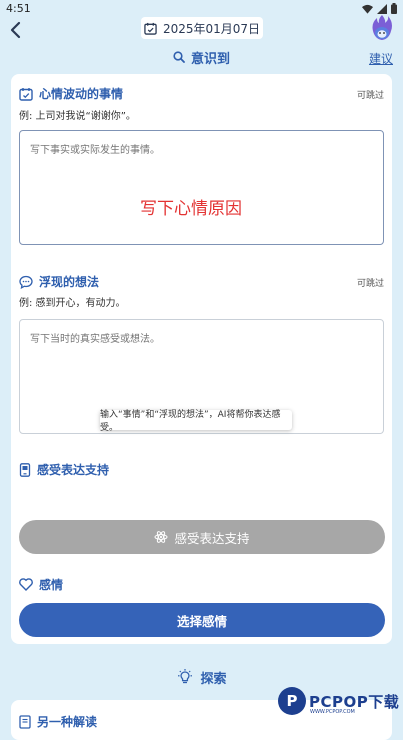 This screenshot has width=403, height=740. Describe the element at coordinates (191, 209) in the screenshot. I see `annotation-overlay: 写下心情原因` at that location.